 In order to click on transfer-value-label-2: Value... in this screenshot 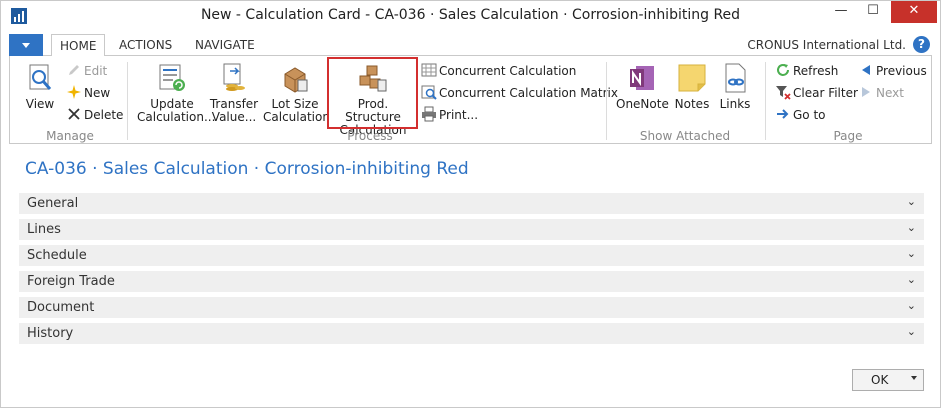, I will do `click(234, 117)`.